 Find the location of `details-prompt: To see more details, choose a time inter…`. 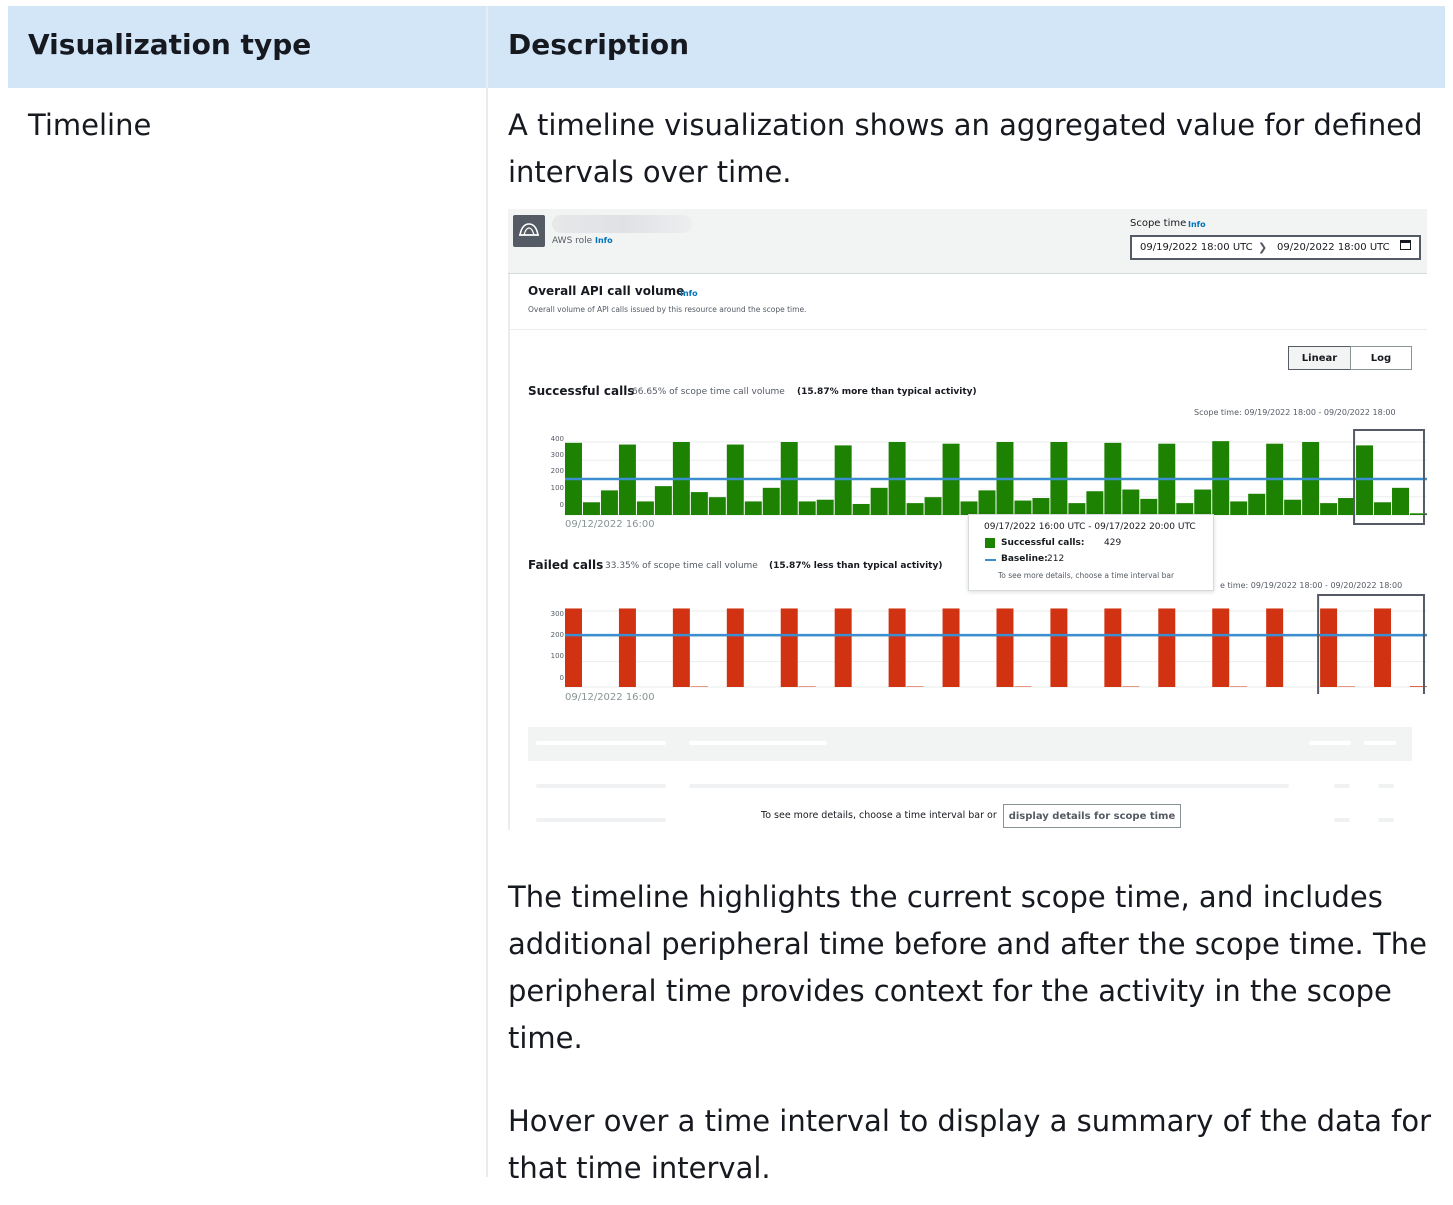

details-prompt: To see more details, choose a time inter… is located at coordinates (879, 815).